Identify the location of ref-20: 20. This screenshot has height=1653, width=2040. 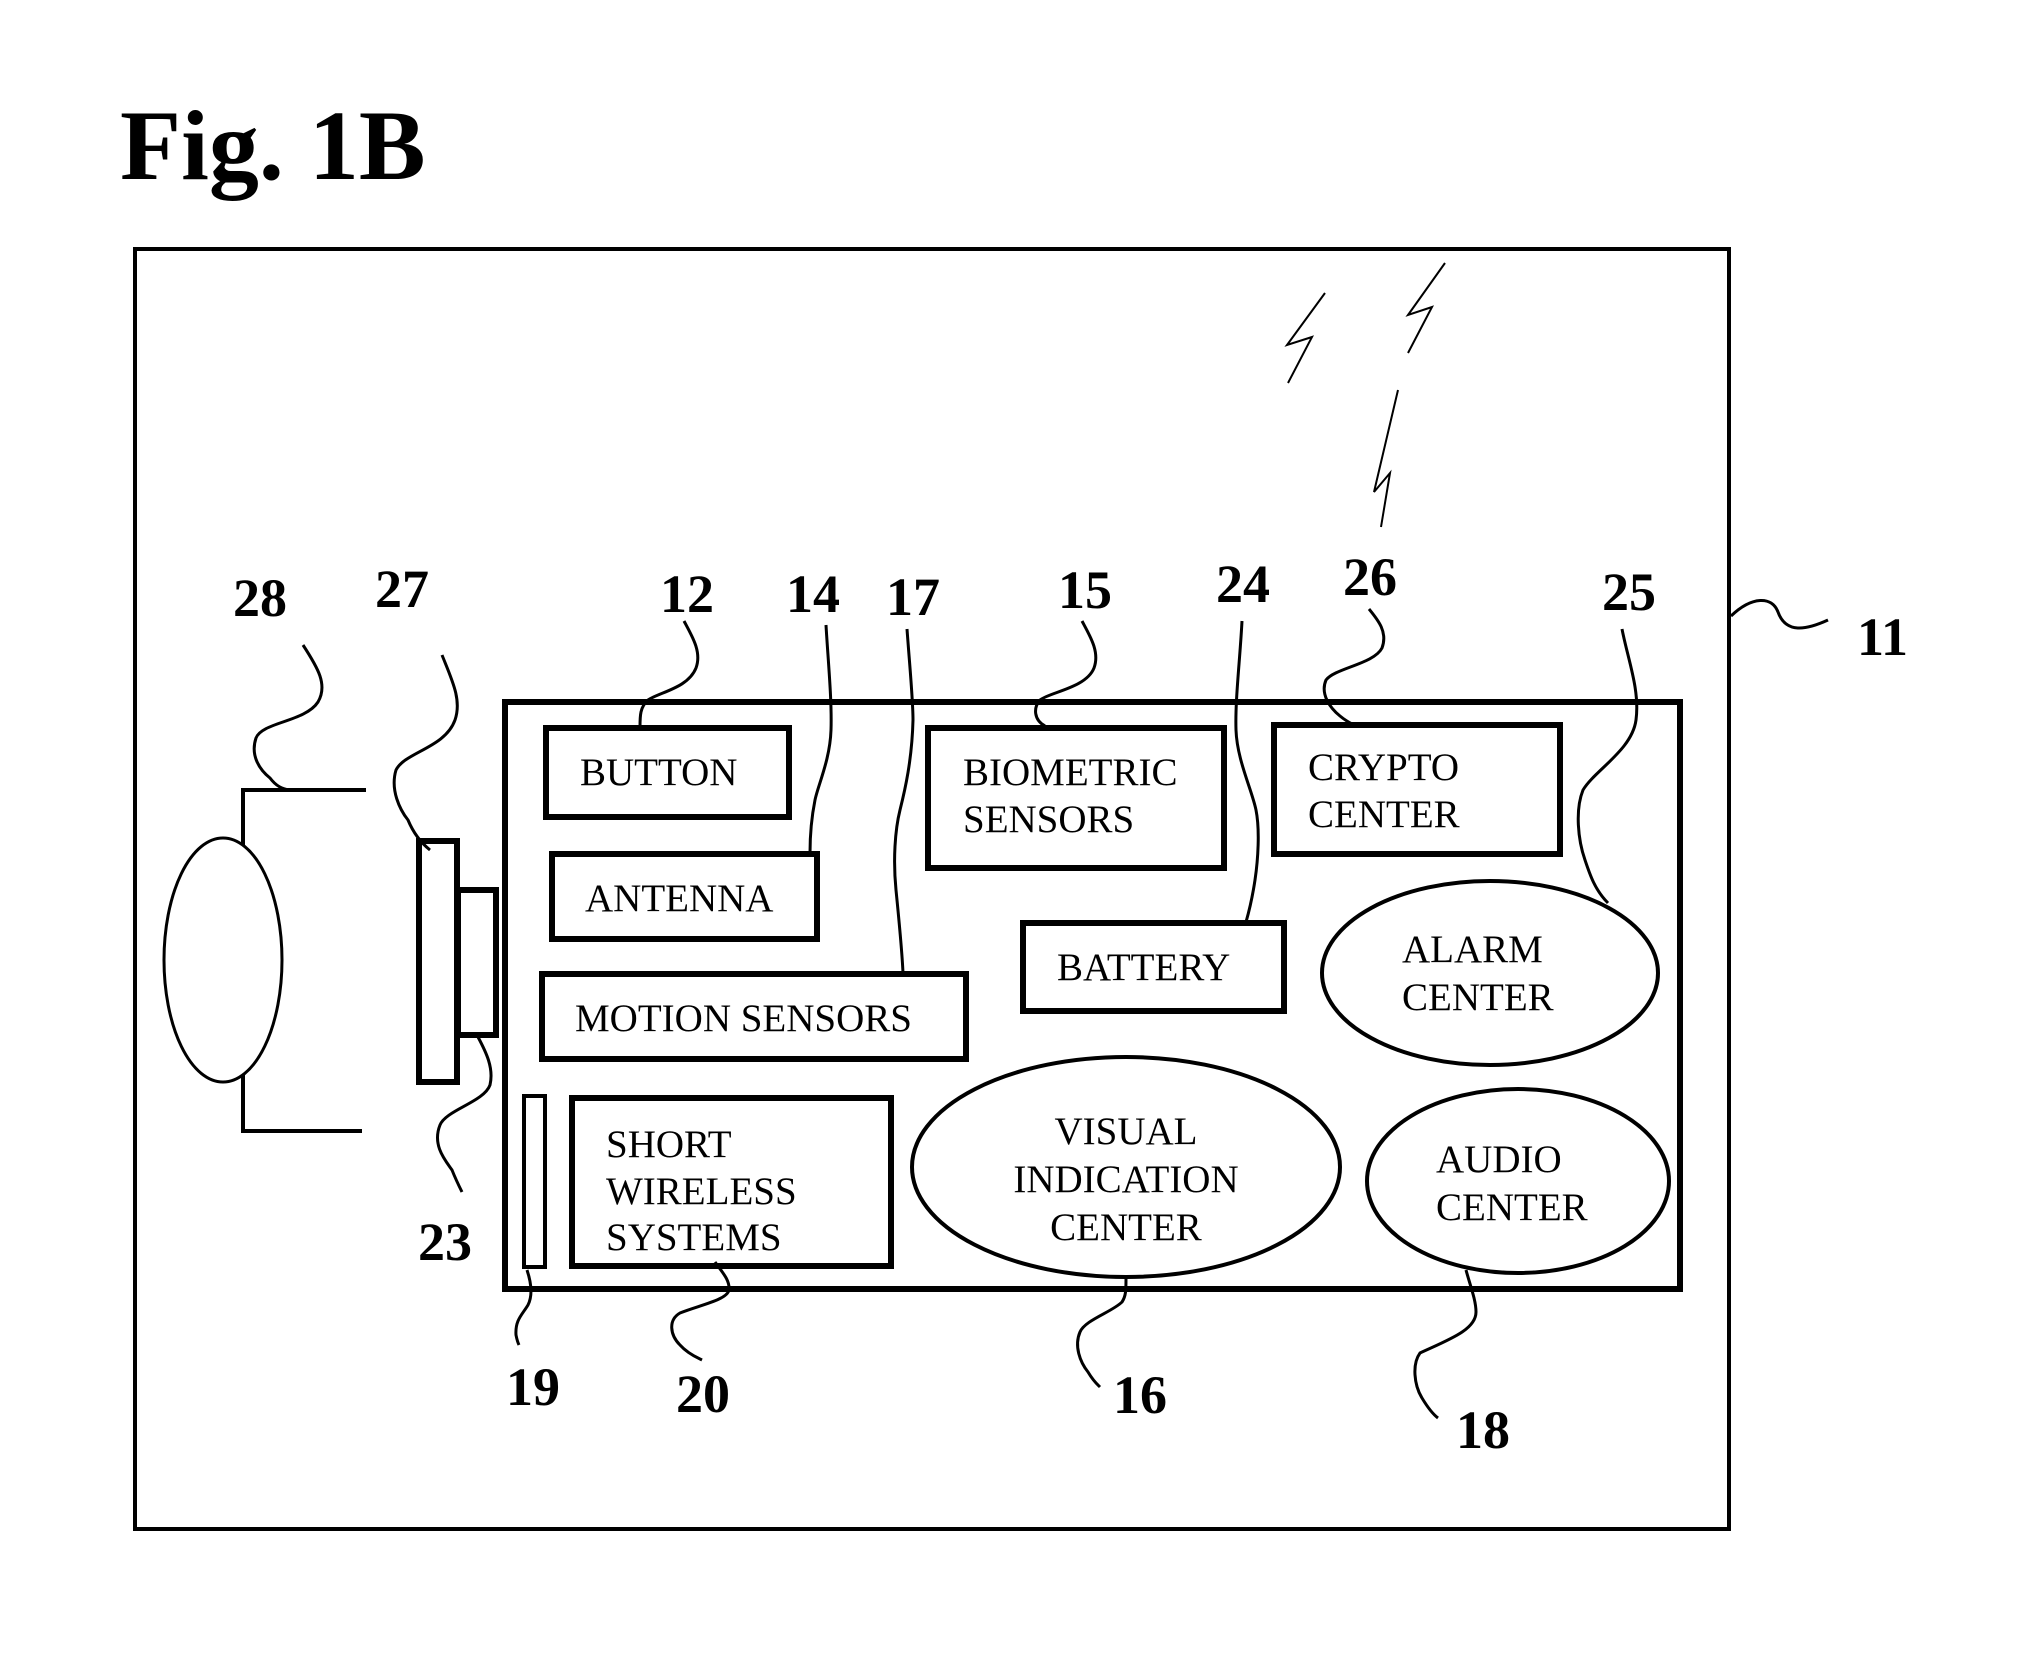
(703, 1394).